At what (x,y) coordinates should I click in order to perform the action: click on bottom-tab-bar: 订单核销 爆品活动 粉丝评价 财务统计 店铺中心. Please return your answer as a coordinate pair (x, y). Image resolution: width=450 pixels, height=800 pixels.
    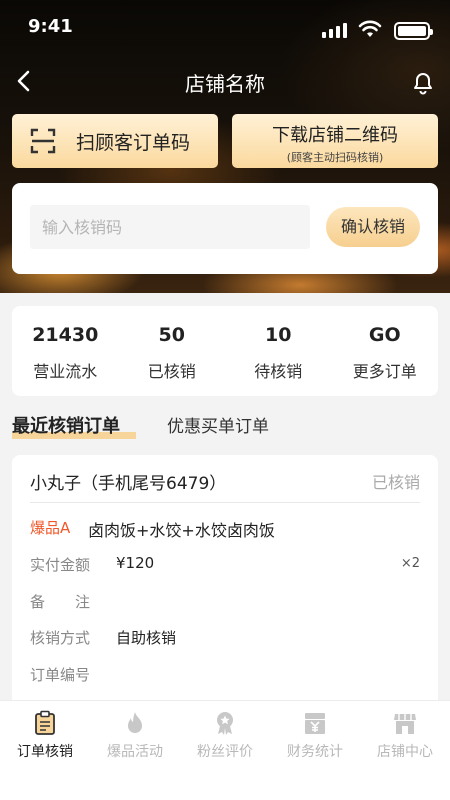
    Looking at the image, I should click on (225, 750).